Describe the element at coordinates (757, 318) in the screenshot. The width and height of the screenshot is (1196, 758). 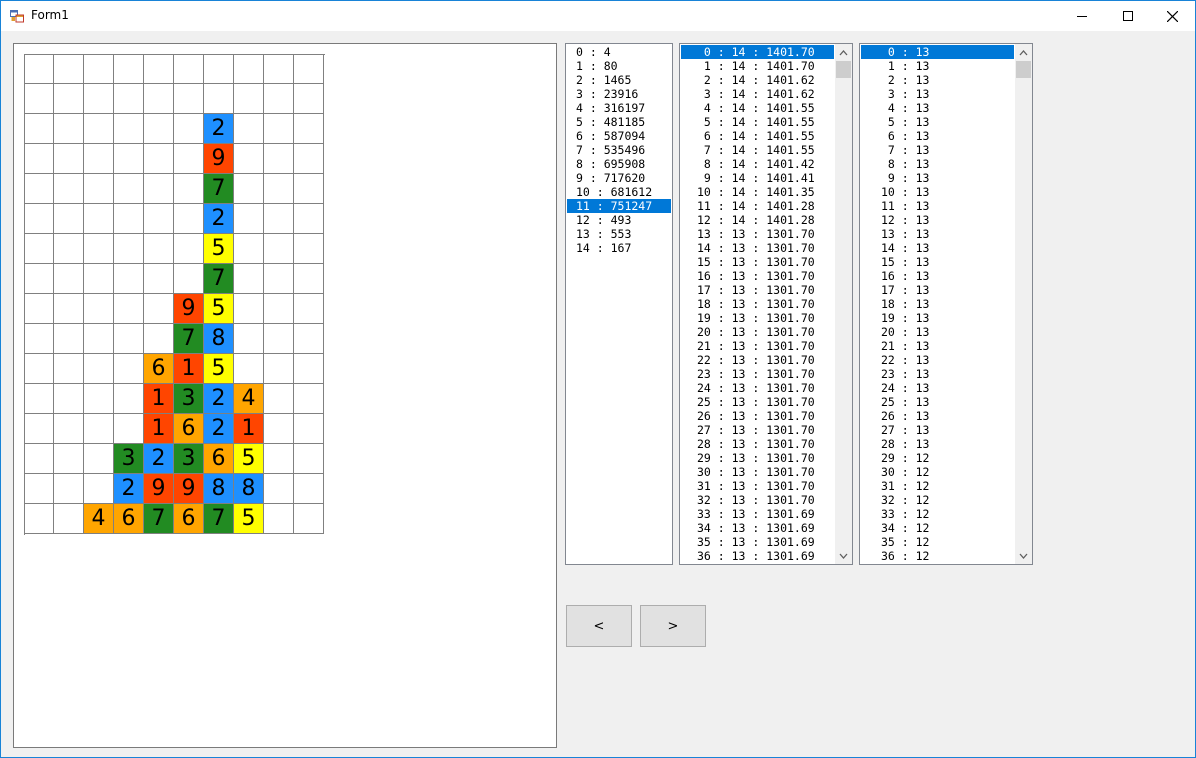
I see `score-list-item: 19 : 13 : 1301.70` at that location.